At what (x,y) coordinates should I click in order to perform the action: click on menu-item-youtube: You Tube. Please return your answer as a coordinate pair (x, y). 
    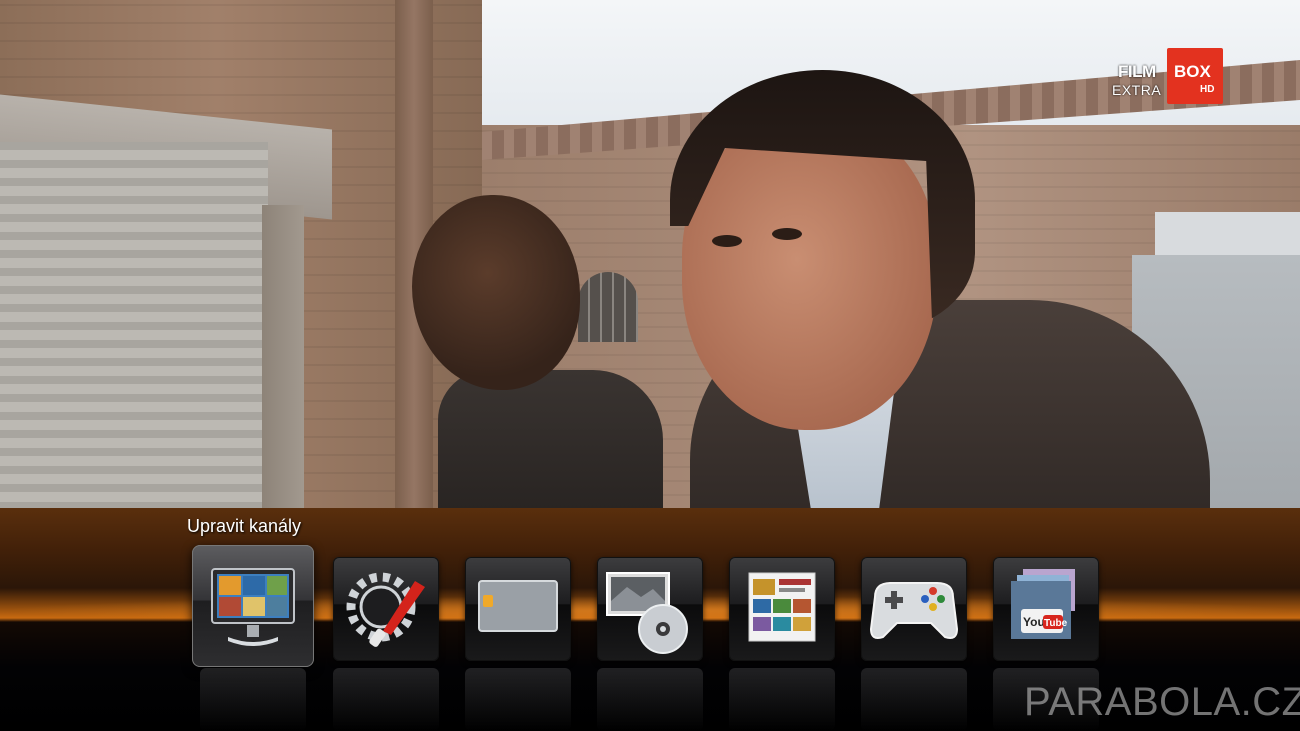
    Looking at the image, I should click on (1046, 609).